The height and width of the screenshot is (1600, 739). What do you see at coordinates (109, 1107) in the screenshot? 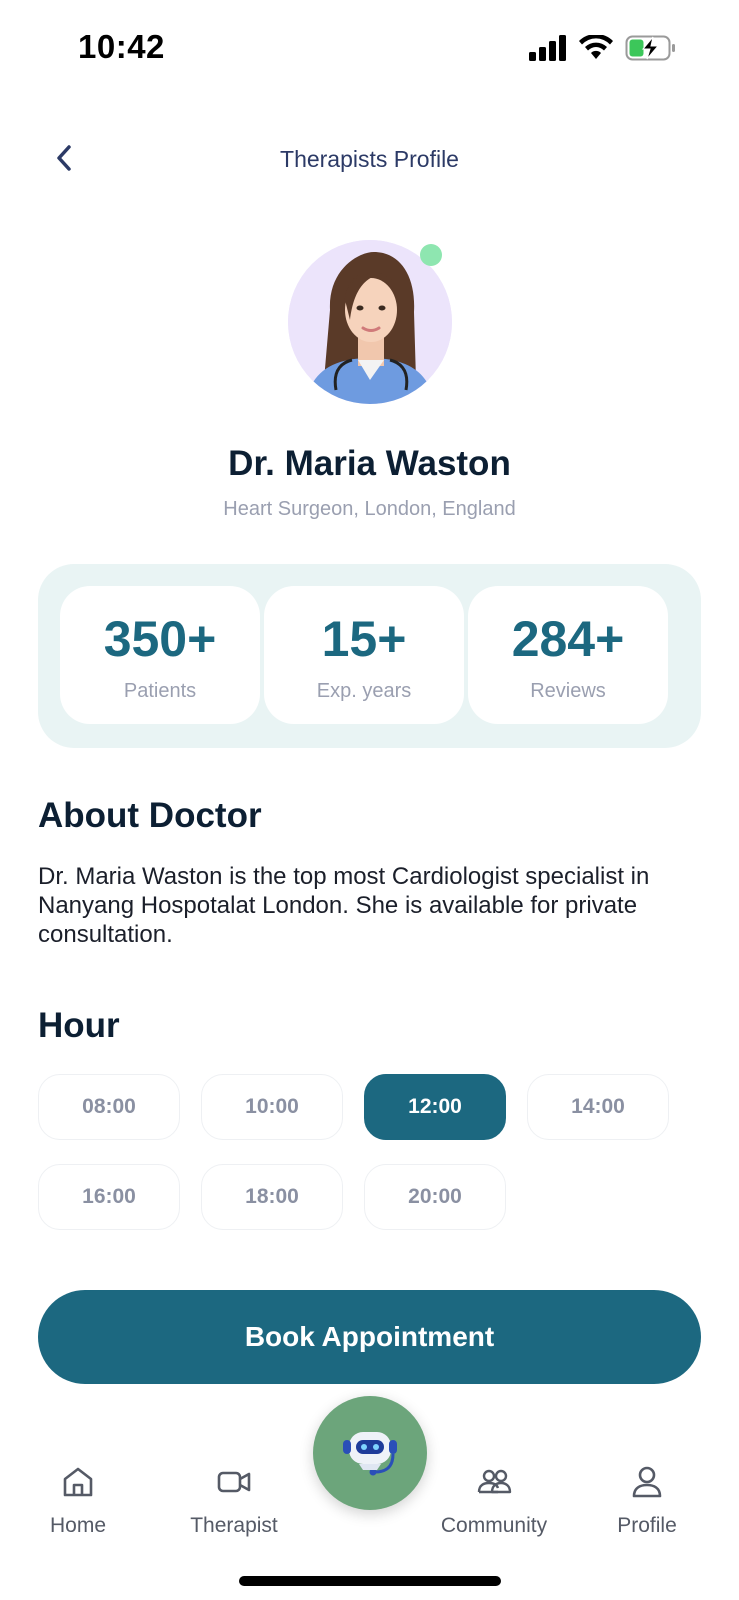
I see `hour-slot: 08:00` at bounding box center [109, 1107].